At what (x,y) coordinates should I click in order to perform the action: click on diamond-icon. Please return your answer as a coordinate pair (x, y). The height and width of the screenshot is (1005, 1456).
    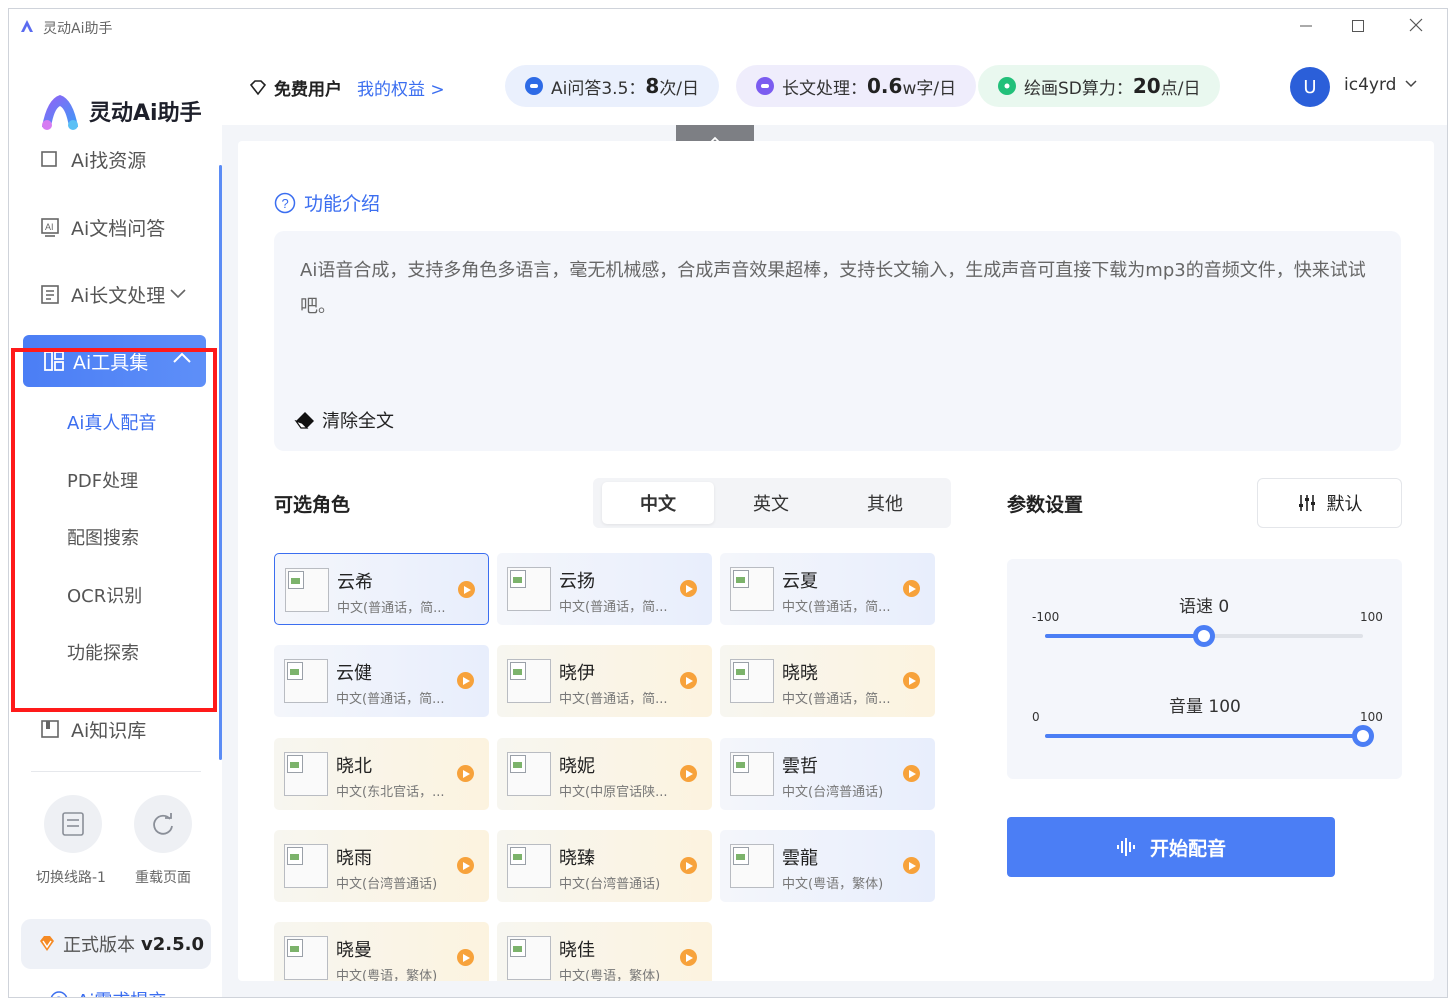
    Looking at the image, I should click on (47, 943).